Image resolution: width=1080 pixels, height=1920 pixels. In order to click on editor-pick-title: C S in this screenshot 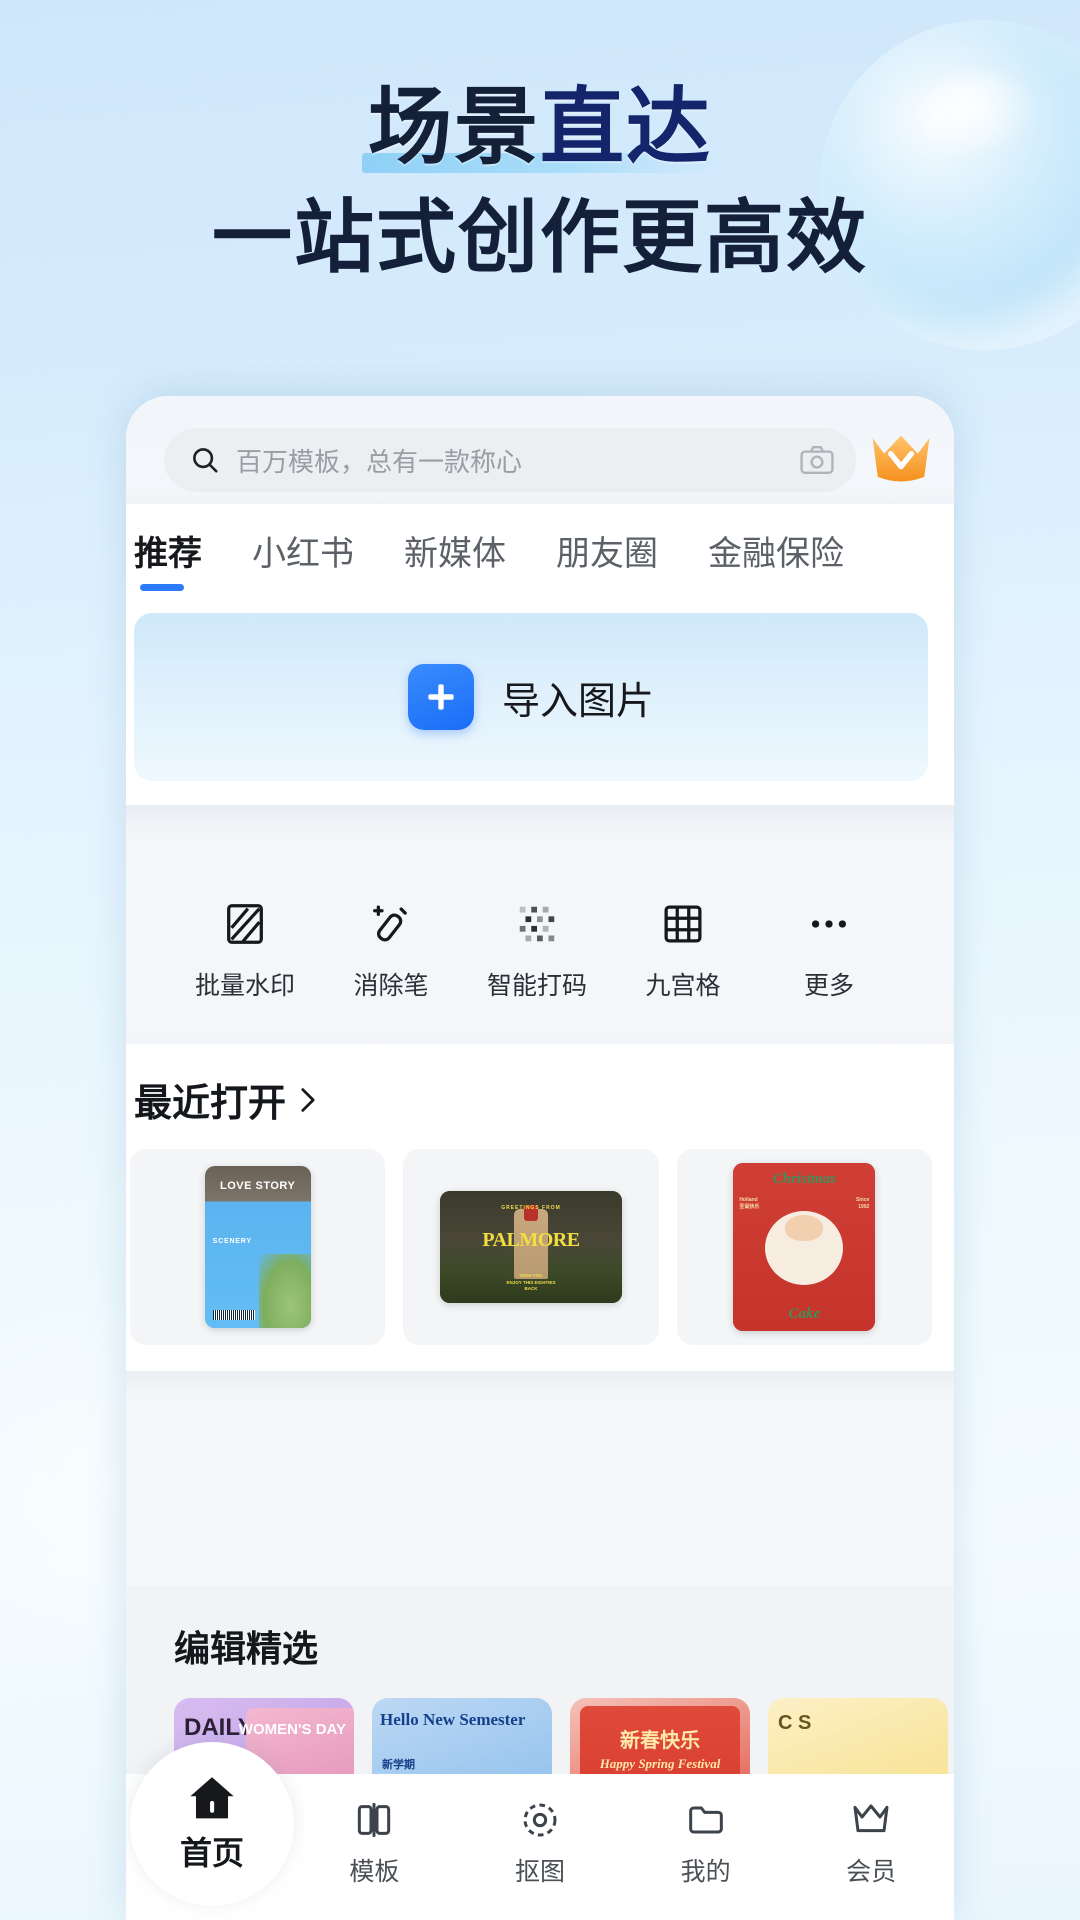, I will do `click(795, 1723)`.